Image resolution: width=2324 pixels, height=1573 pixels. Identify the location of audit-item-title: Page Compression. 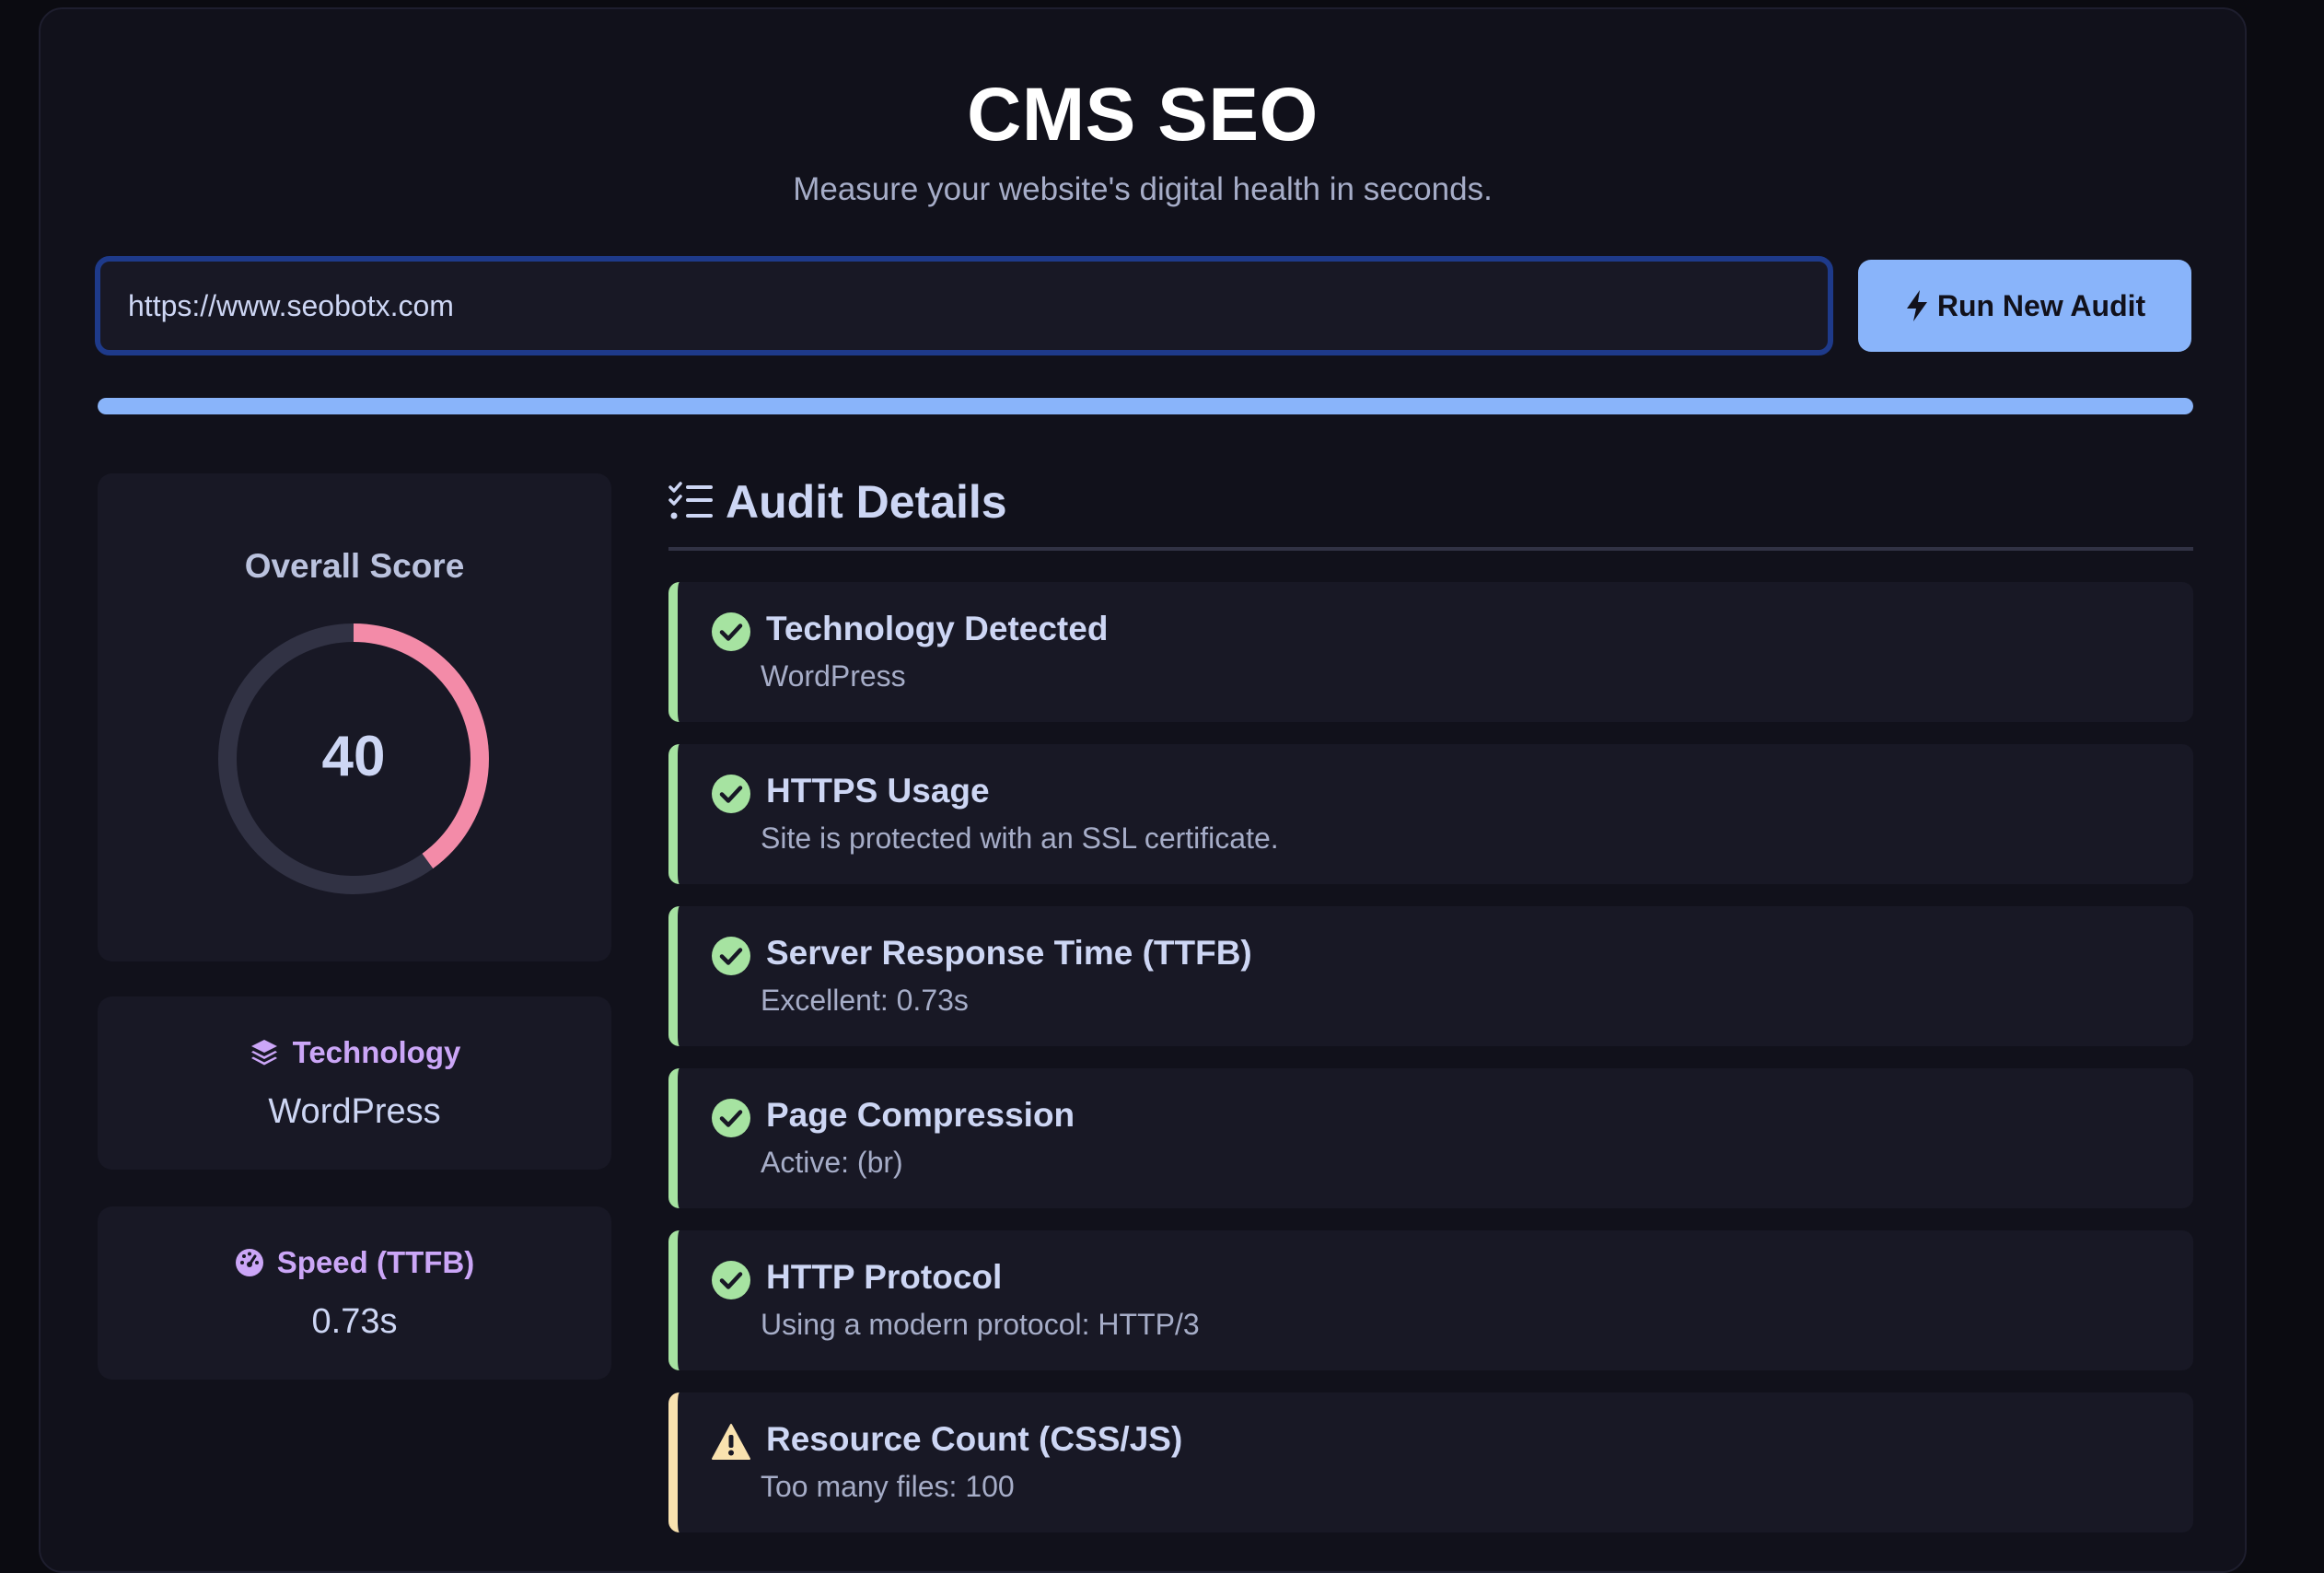
(920, 1115).